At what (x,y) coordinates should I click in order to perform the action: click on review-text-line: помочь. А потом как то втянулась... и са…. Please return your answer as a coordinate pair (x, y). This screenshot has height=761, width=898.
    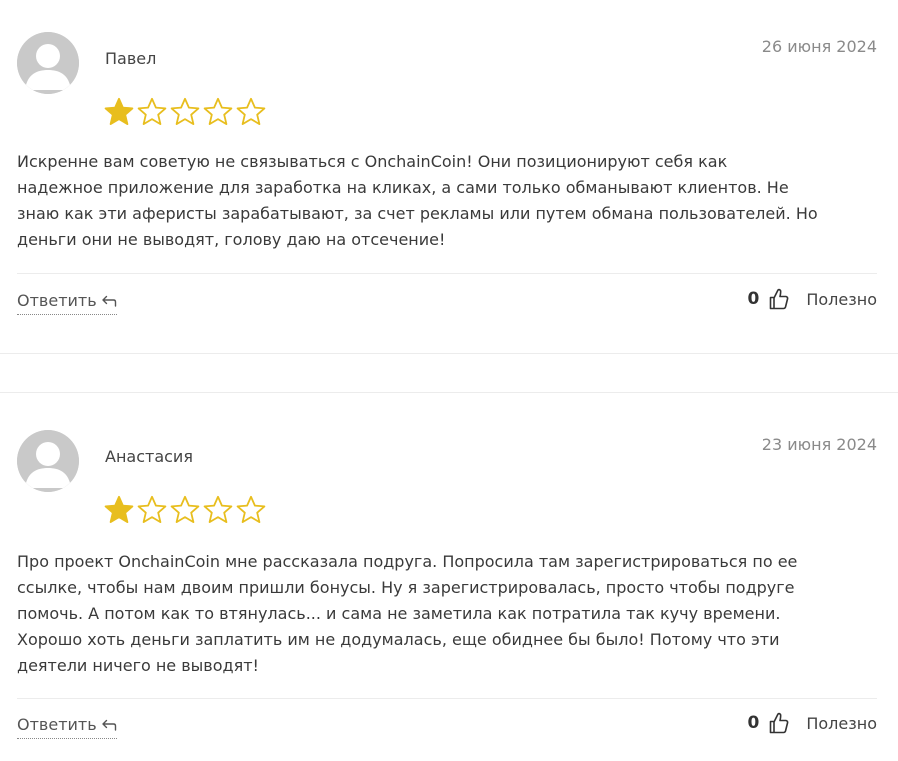
    Looking at the image, I should click on (399, 613).